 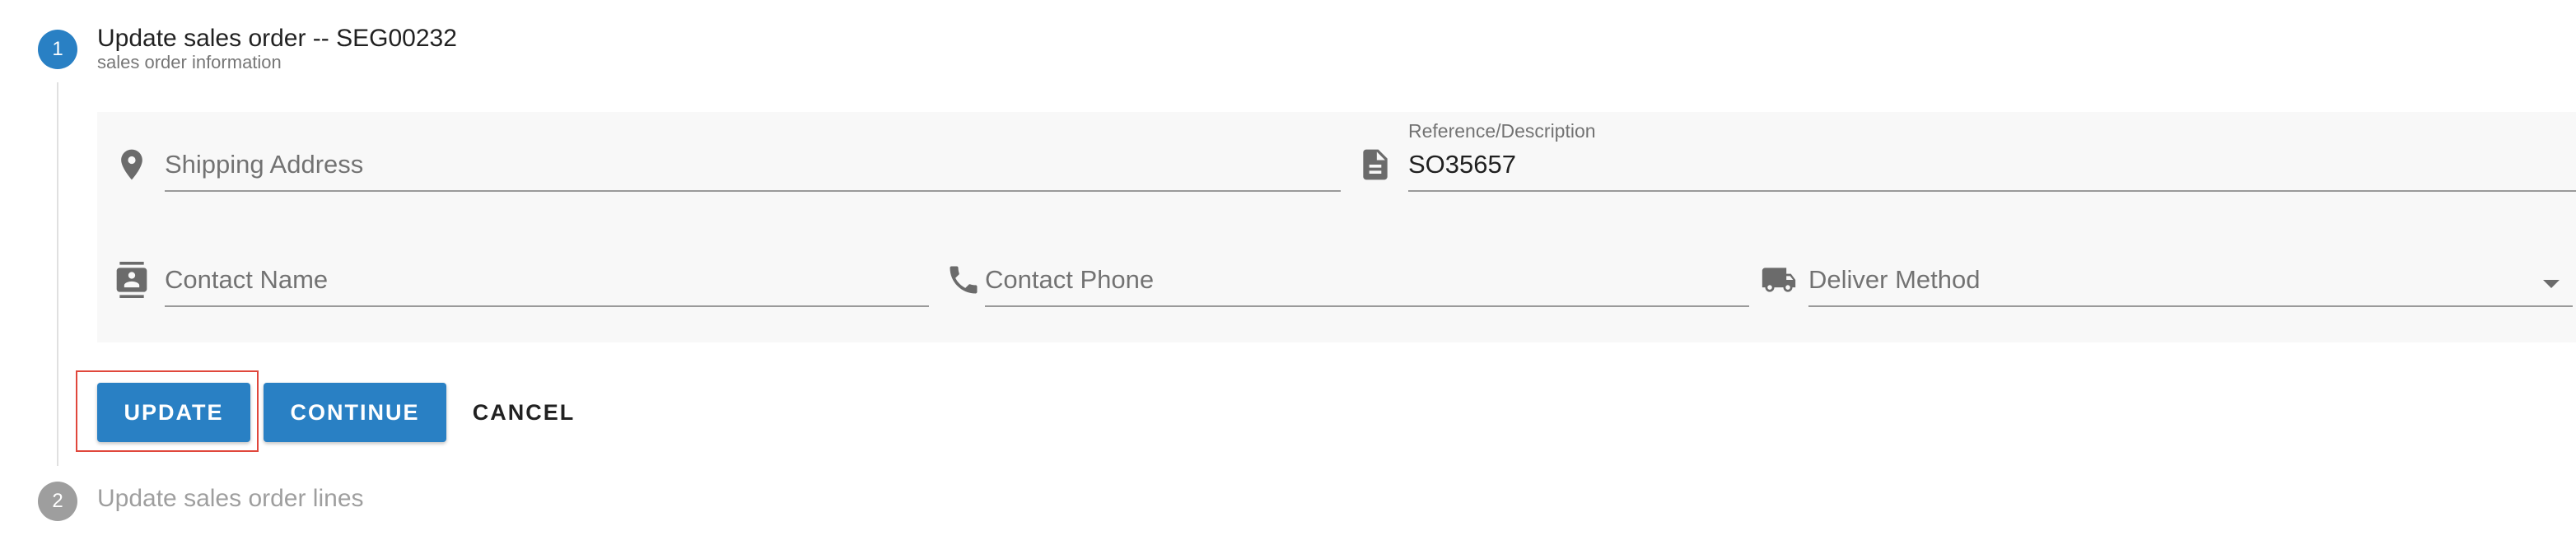 What do you see at coordinates (963, 280) in the screenshot?
I see `phone-icon` at bounding box center [963, 280].